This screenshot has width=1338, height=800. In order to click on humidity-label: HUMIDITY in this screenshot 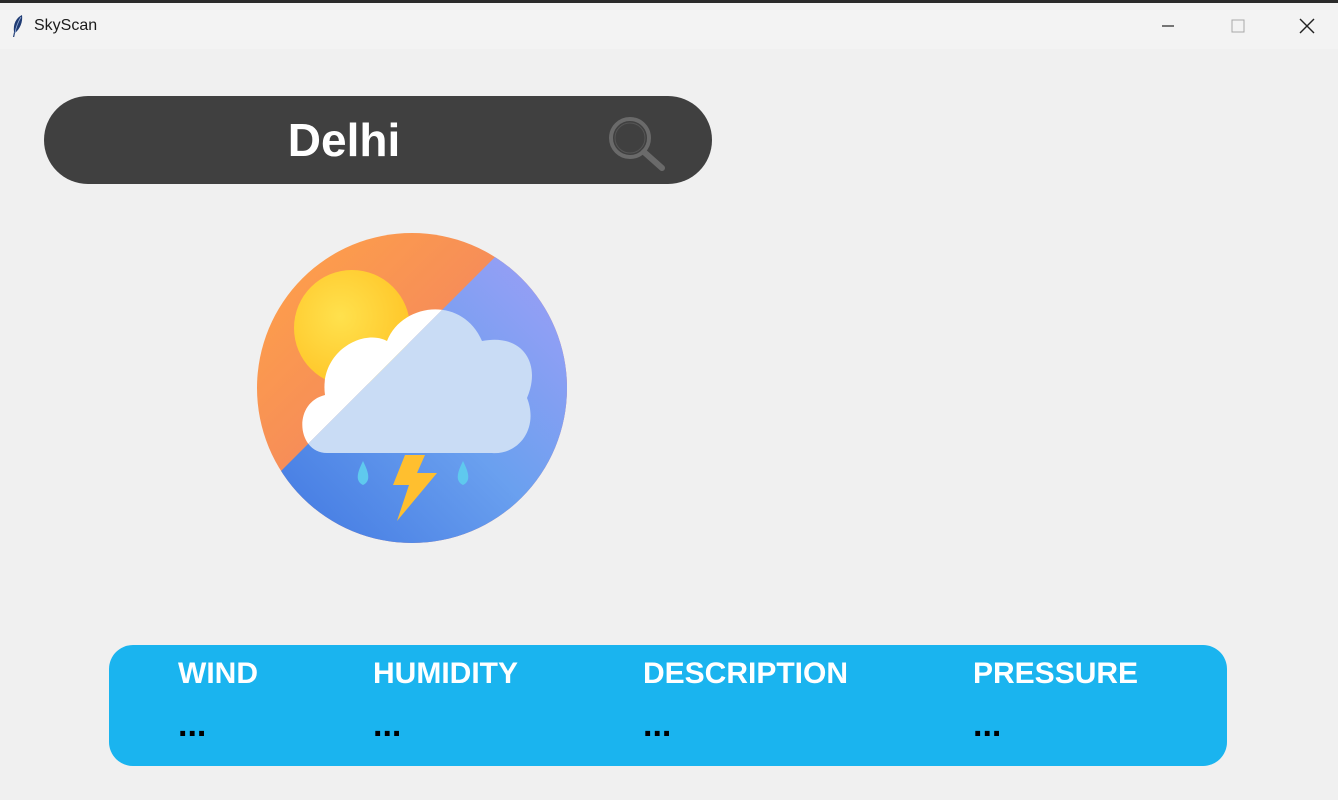, I will do `click(445, 673)`.